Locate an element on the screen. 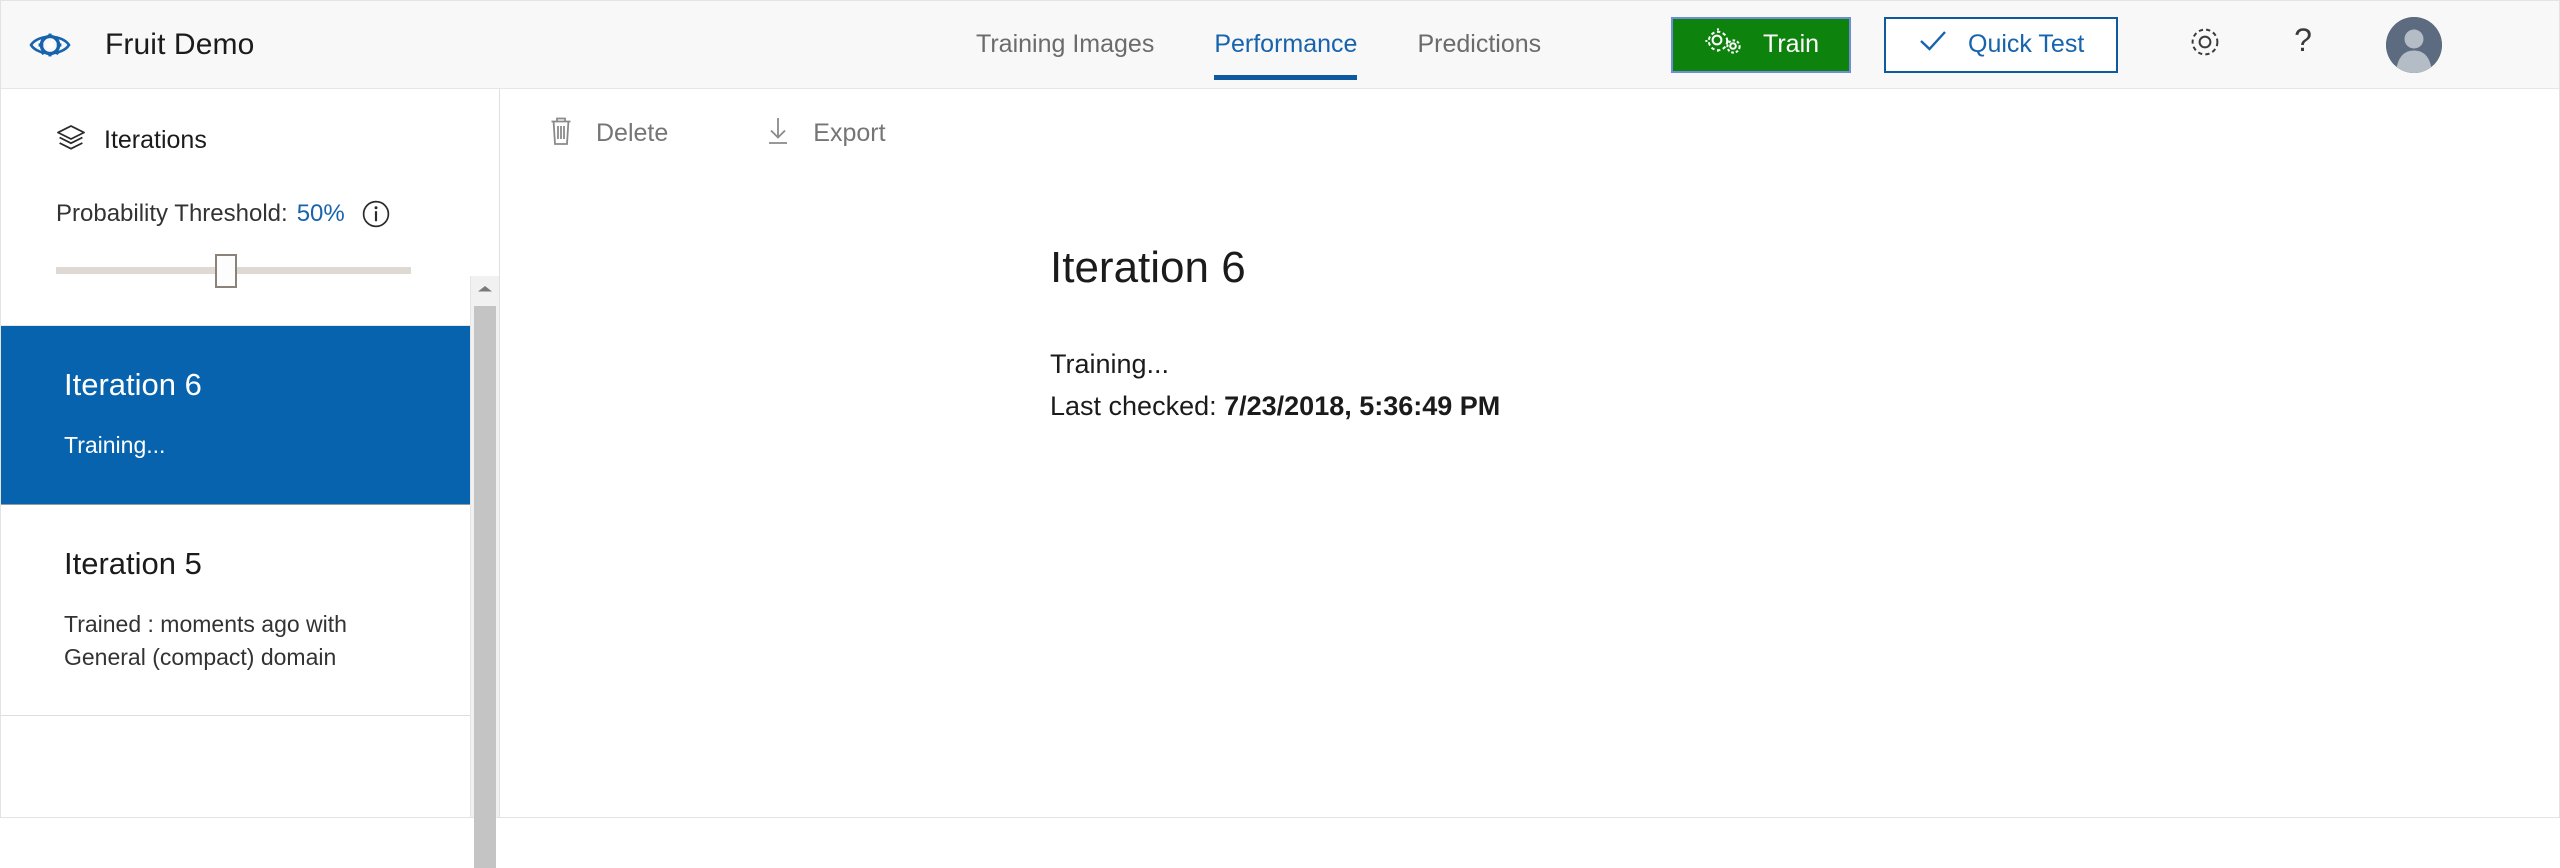  chevron-up-icon is located at coordinates (485, 291).